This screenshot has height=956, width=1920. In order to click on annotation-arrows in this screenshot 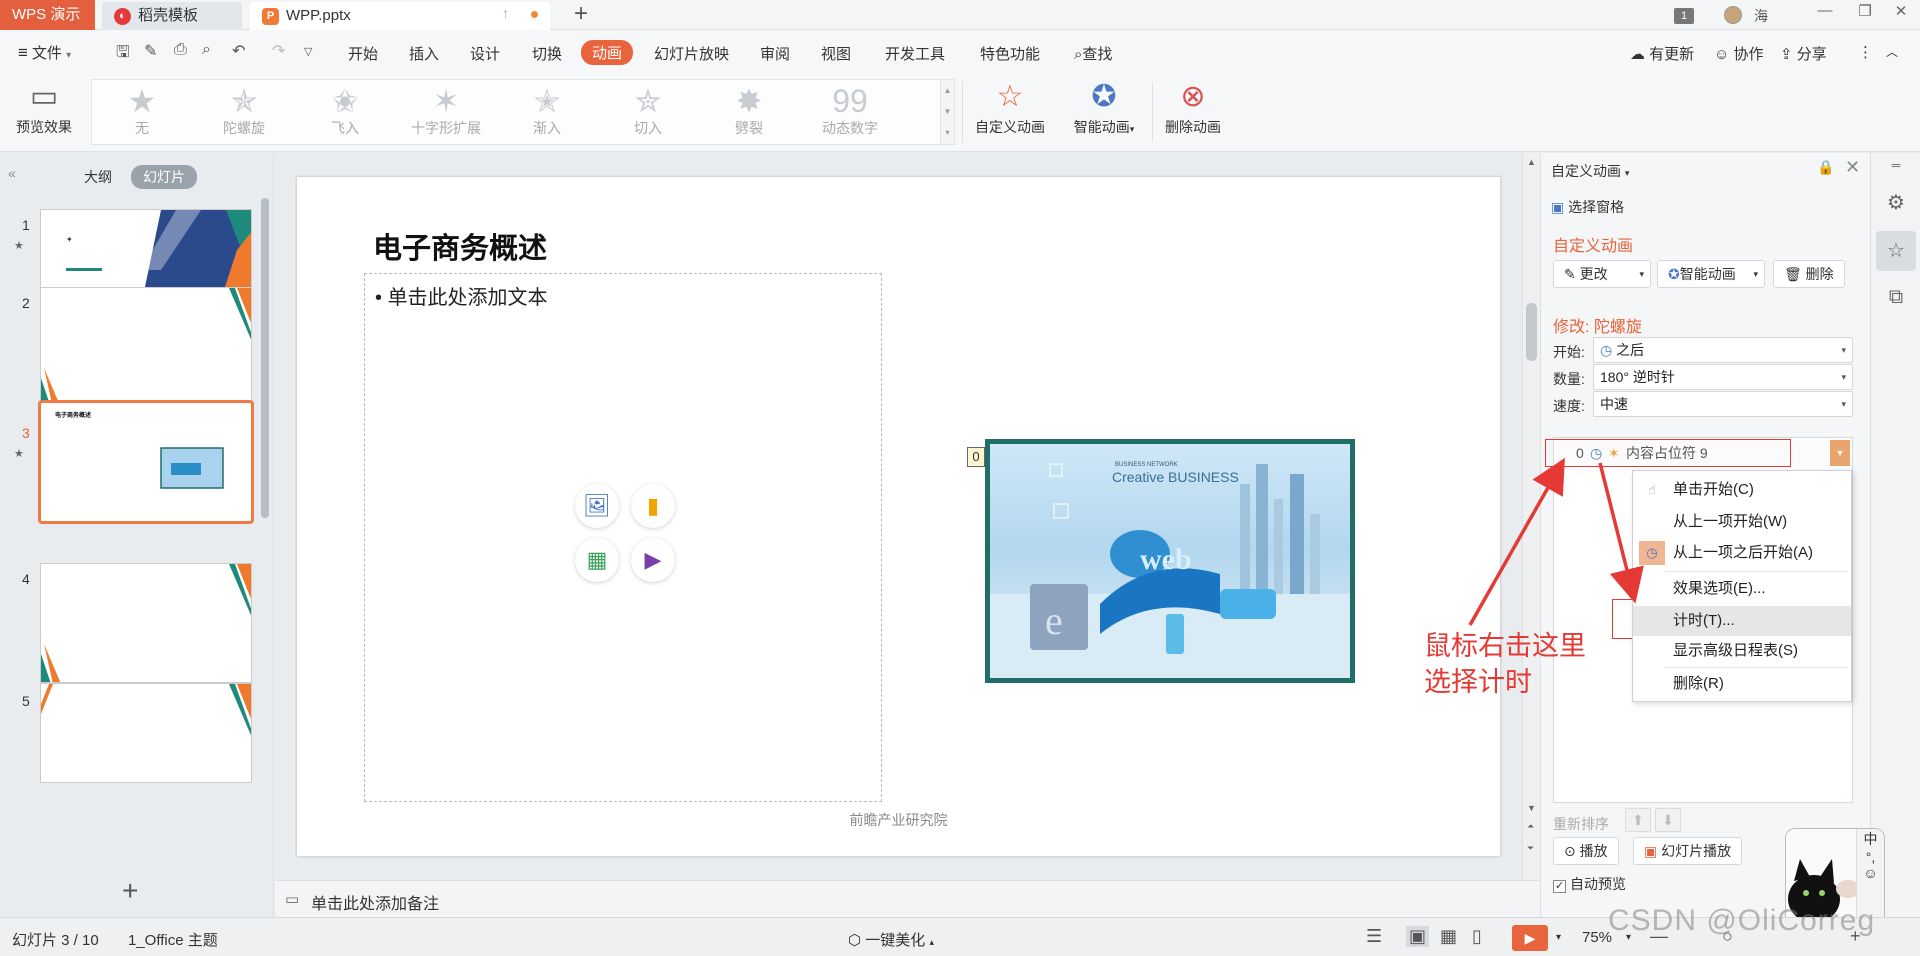, I will do `click(1556, 541)`.